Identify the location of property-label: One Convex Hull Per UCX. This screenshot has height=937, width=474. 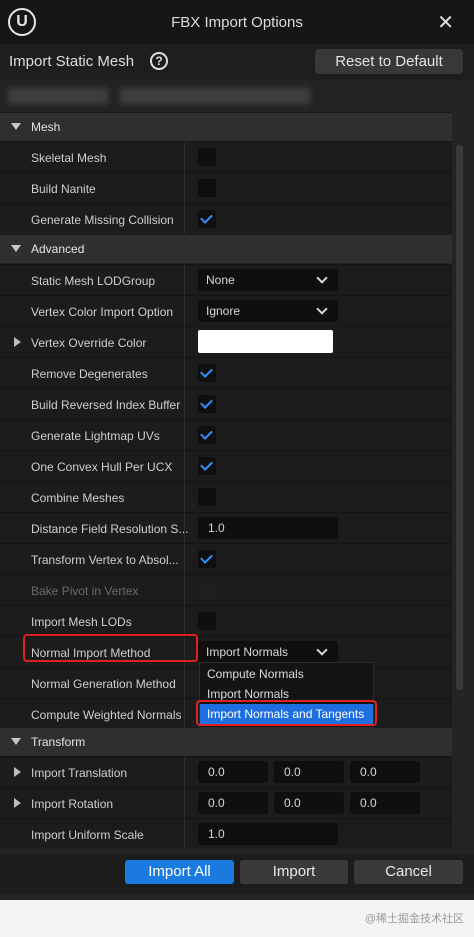
(102, 467).